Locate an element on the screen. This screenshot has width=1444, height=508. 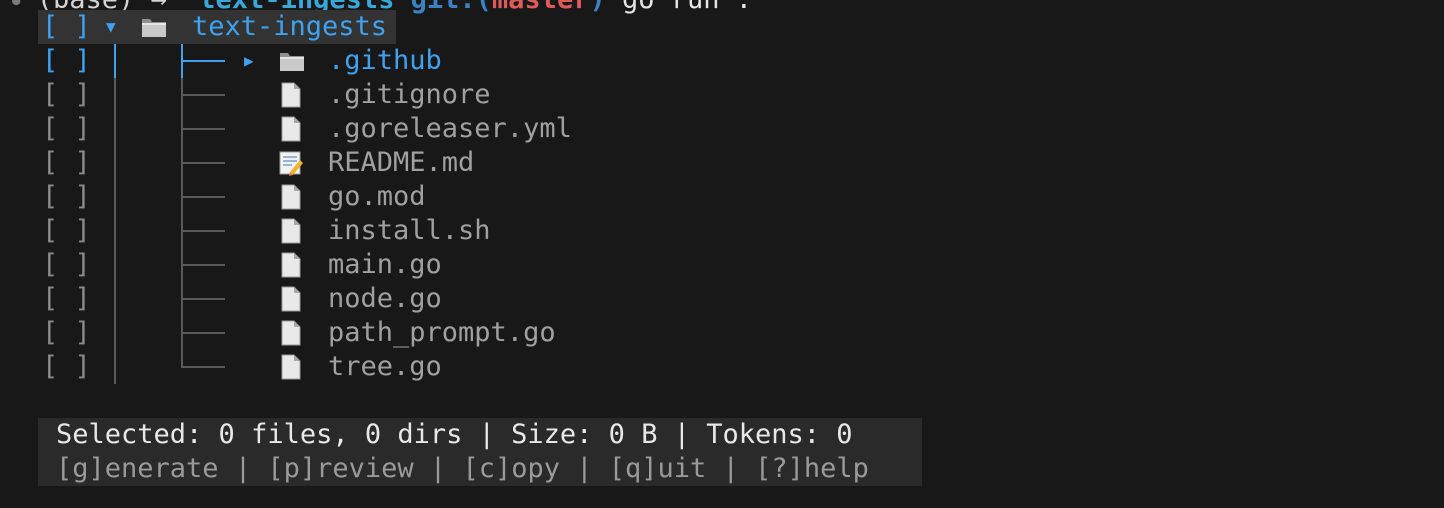
expand-right-icon: ▶ is located at coordinates (249, 61).